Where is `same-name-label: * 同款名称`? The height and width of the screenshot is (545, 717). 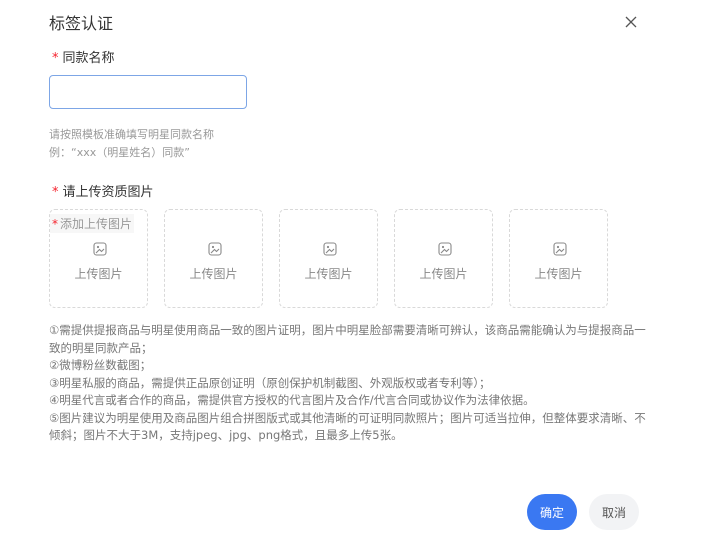
same-name-label: * 同款名称 is located at coordinates (83, 56).